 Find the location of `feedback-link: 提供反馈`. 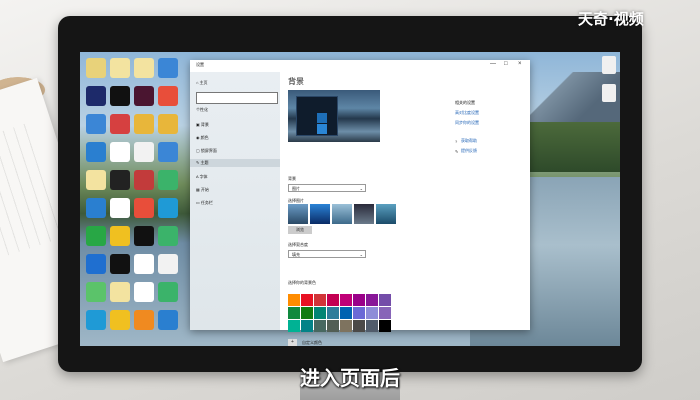

feedback-link: 提供反馈 is located at coordinates (469, 151).